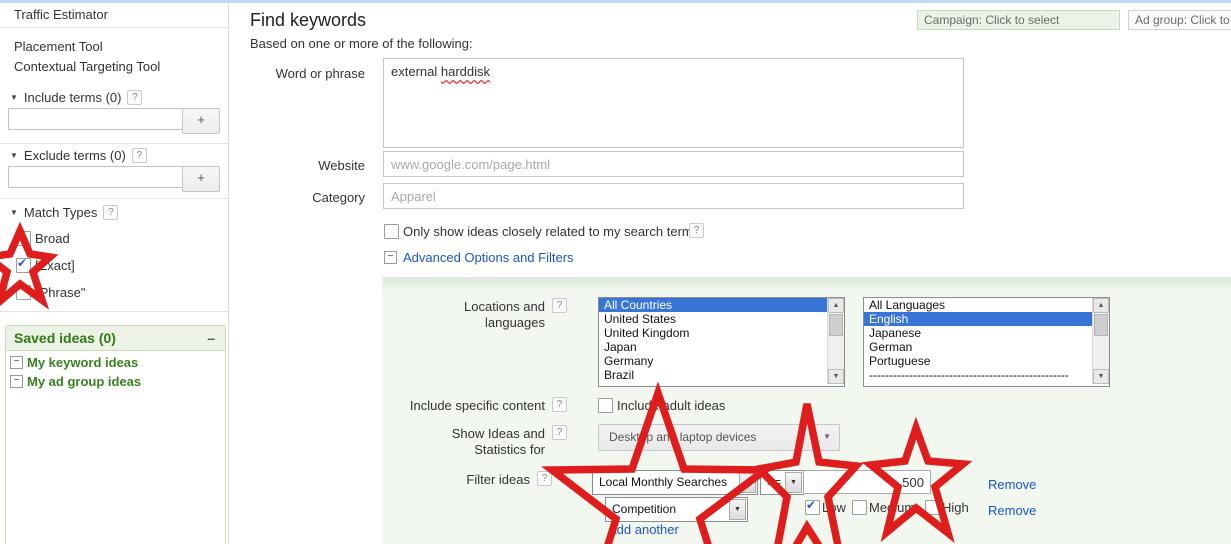  What do you see at coordinates (465, 71) in the screenshot?
I see `word-or-phrase-misspelled-value: harddisk` at bounding box center [465, 71].